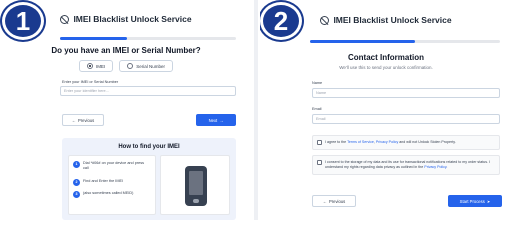  I want to click on step-number: 3, so click(76, 194).